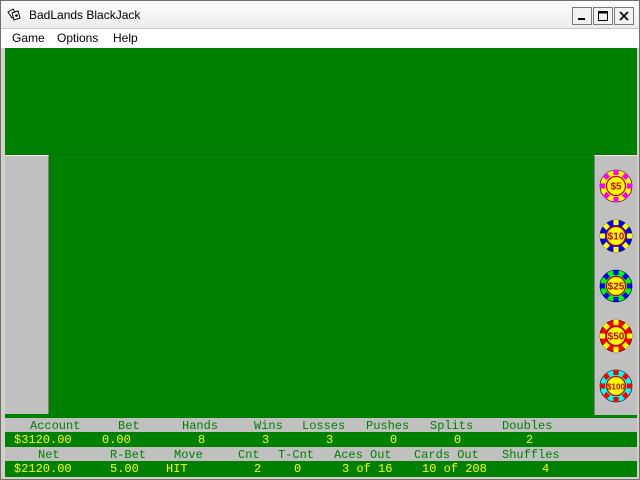 The image size is (640, 480). Describe the element at coordinates (27, 284) in the screenshot. I see `card-shoe` at that location.